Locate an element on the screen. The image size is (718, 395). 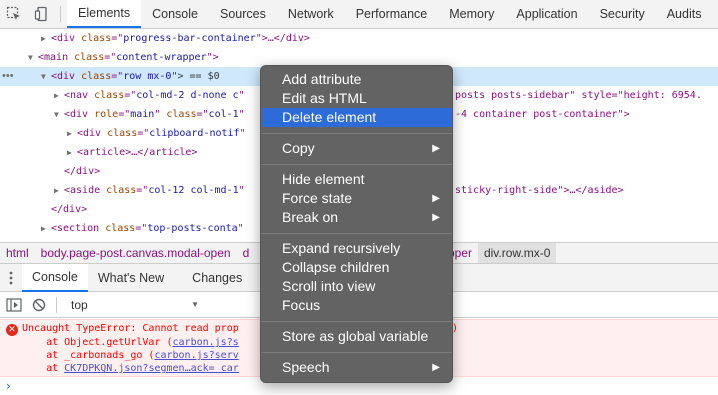
tab-performance: Performance is located at coordinates (392, 14).